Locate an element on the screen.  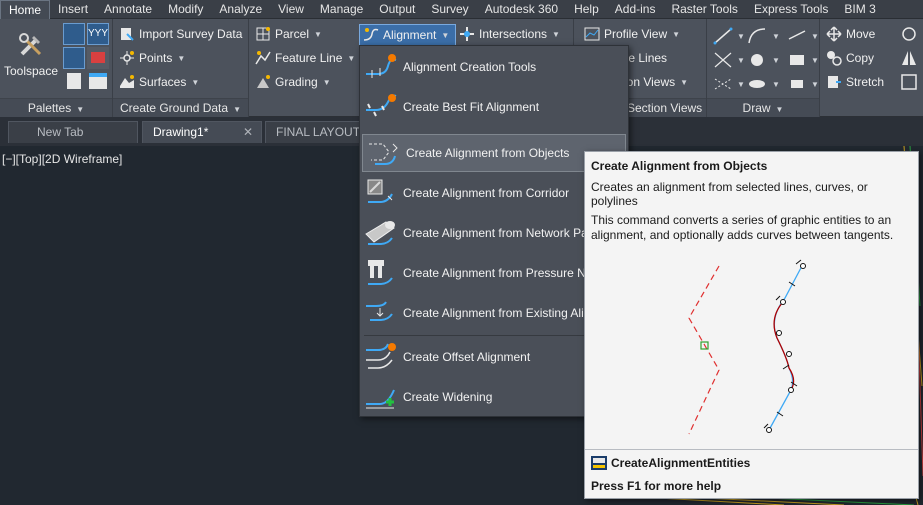
mirror-icon is located at coordinates (909, 58).